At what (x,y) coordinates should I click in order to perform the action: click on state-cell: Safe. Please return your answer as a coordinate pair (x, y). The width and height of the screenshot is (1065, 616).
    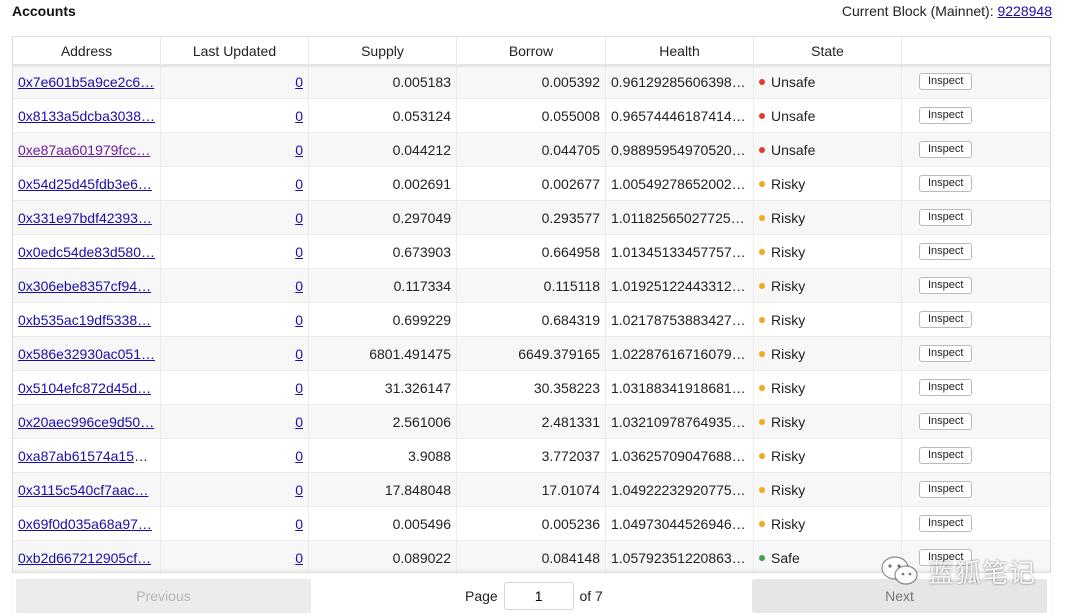
    Looking at the image, I should click on (828, 558).